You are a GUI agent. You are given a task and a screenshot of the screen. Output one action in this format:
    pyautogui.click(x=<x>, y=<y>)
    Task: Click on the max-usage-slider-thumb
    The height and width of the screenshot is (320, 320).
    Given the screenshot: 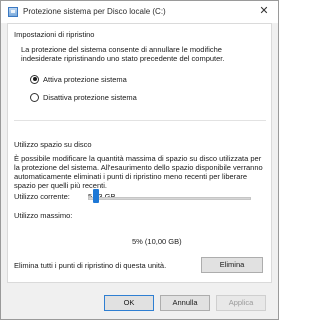 What is the action you would take?
    pyautogui.click(x=96, y=196)
    